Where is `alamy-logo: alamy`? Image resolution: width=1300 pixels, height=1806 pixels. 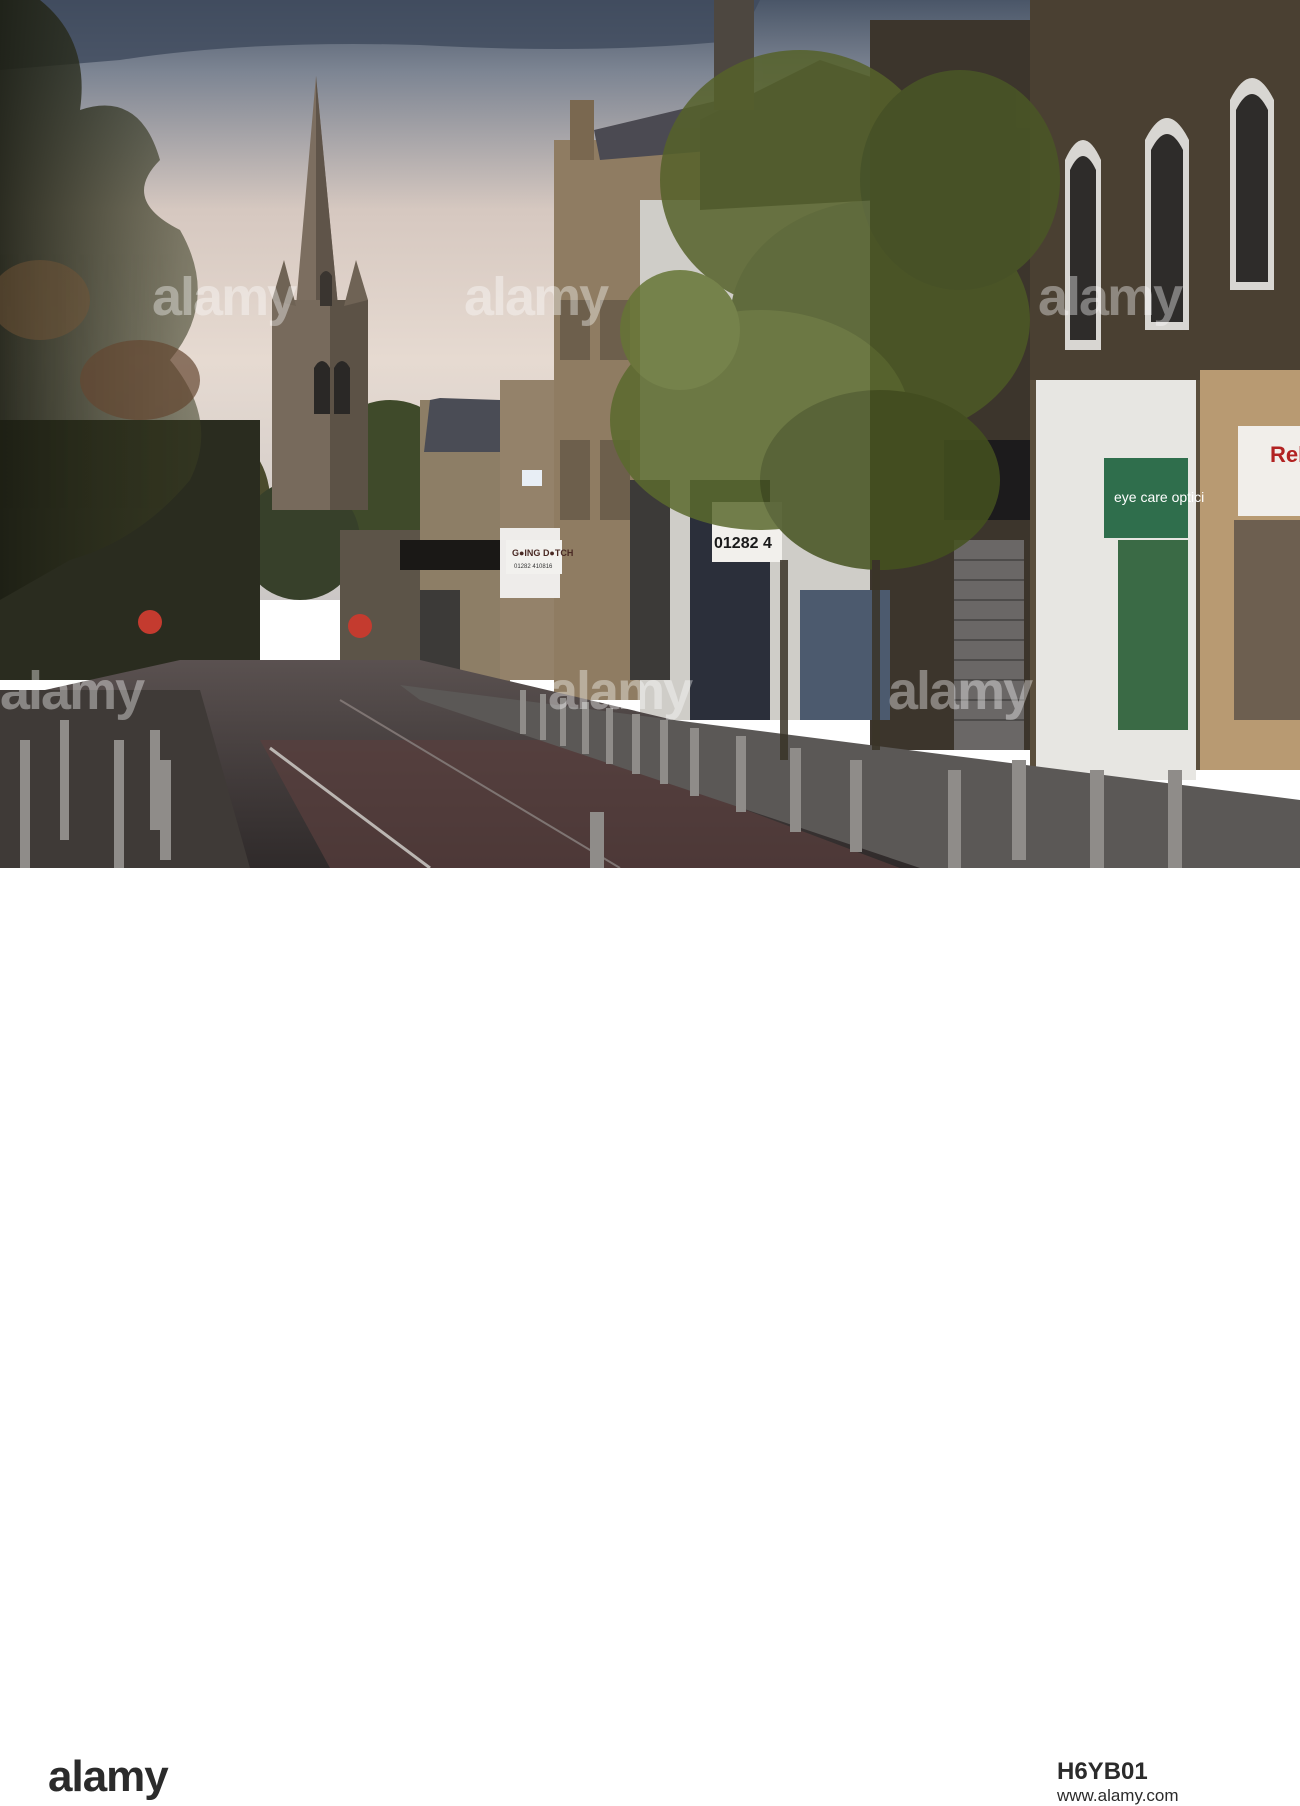
alamy-logo: alamy is located at coordinates (108, 1776).